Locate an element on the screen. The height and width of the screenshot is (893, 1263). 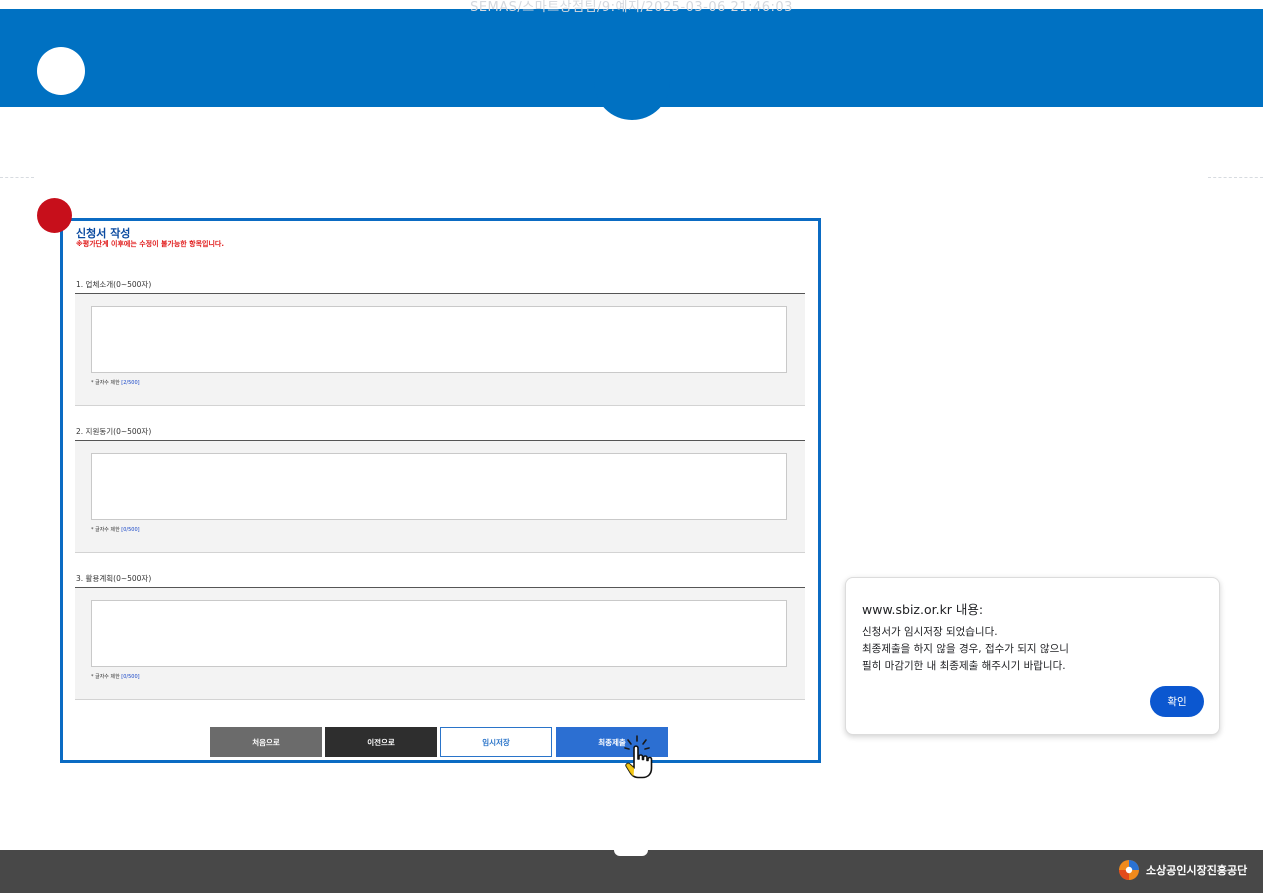
motivation-textarea is located at coordinates (439, 486).